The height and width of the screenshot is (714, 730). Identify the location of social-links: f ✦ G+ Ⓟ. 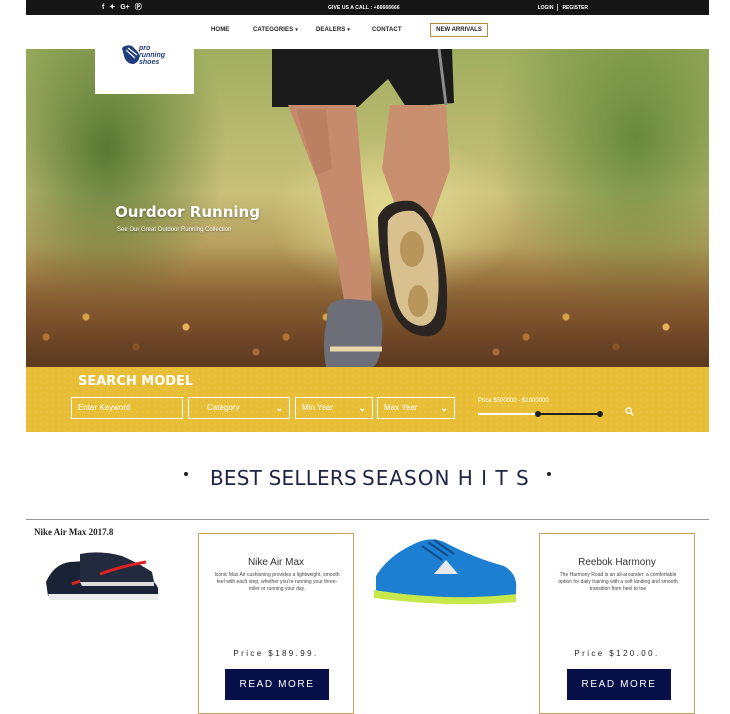
(122, 7).